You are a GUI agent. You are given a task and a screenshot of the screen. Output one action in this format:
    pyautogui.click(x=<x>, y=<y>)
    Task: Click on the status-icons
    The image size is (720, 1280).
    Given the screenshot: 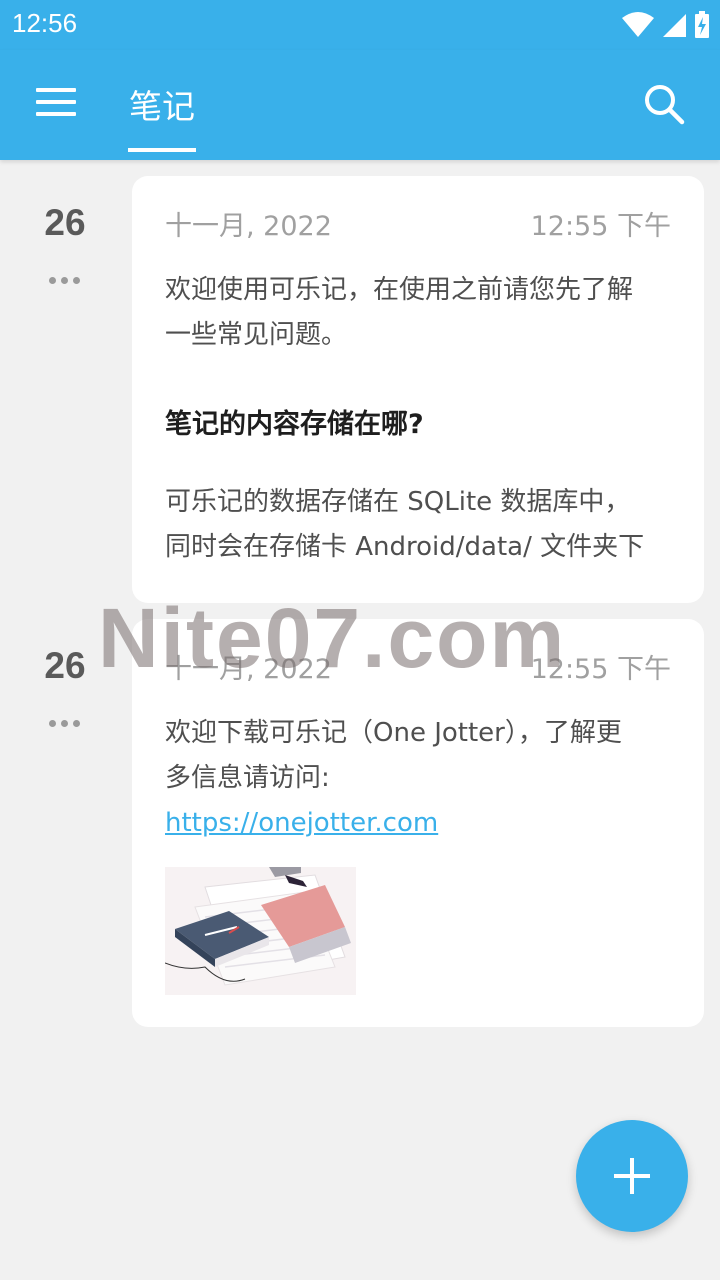 What is the action you would take?
    pyautogui.click(x=666, y=25)
    